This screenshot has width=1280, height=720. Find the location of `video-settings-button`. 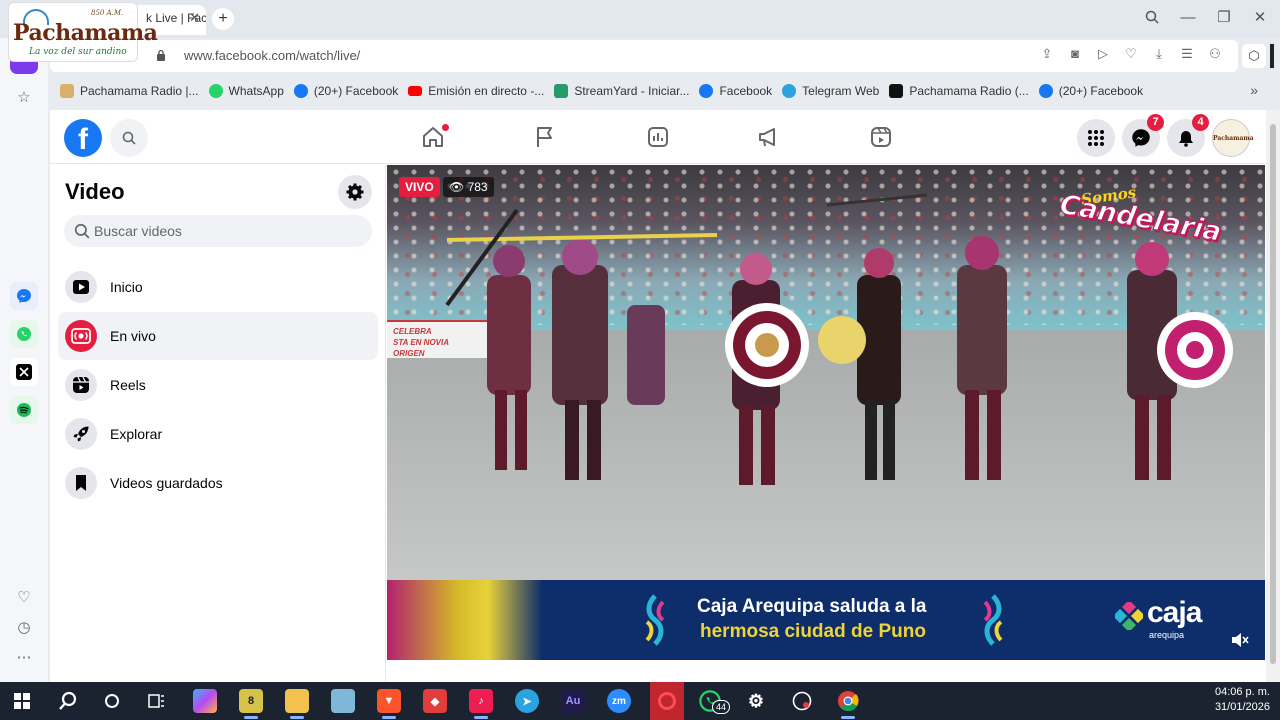

video-settings-button is located at coordinates (355, 192).